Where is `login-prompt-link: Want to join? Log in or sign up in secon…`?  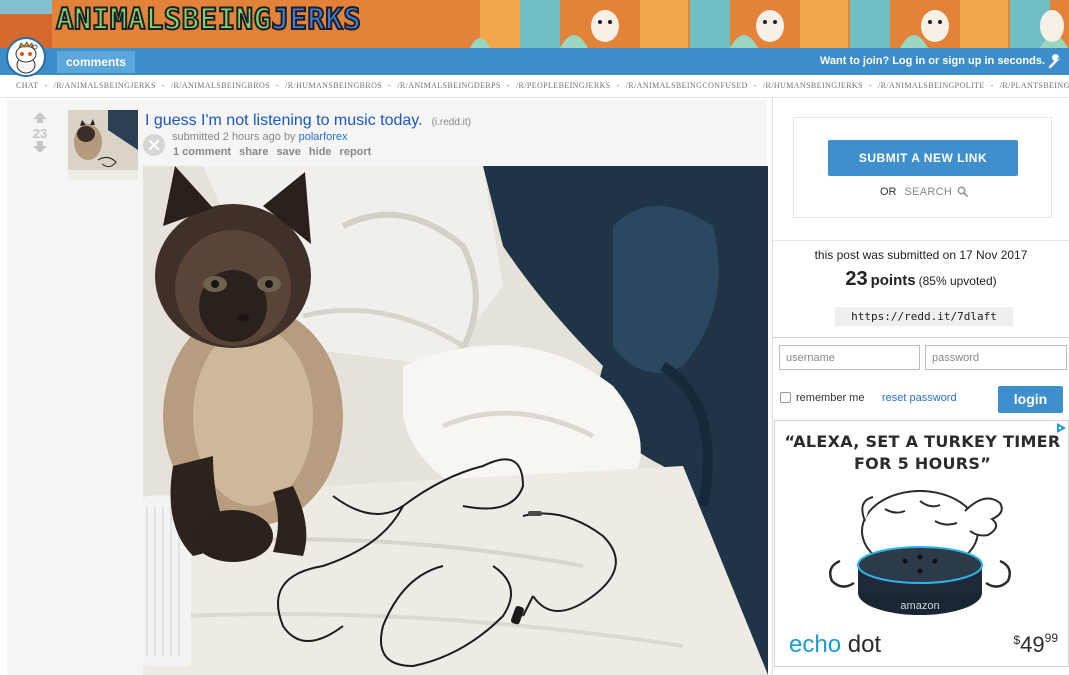 login-prompt-link: Want to join? Log in or sign up in secon… is located at coordinates (932, 61).